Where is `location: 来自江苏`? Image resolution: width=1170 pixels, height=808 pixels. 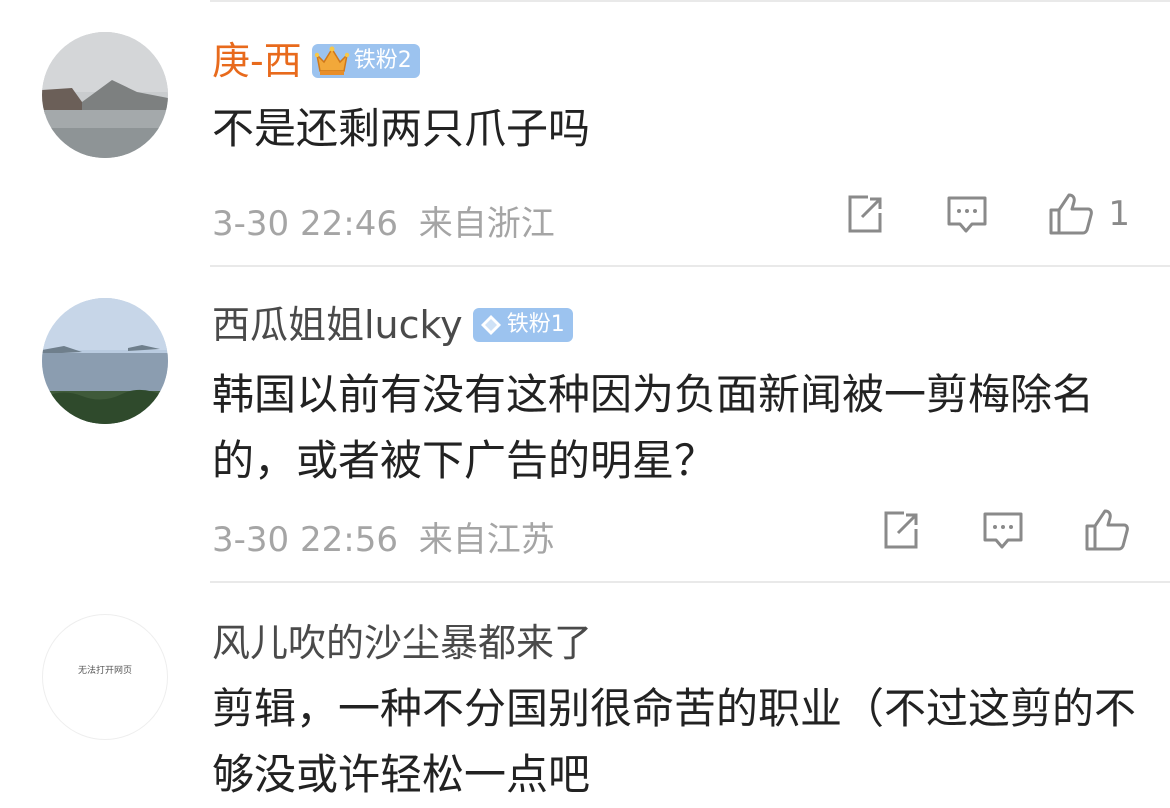 location: 来自江苏 is located at coordinates (486, 540).